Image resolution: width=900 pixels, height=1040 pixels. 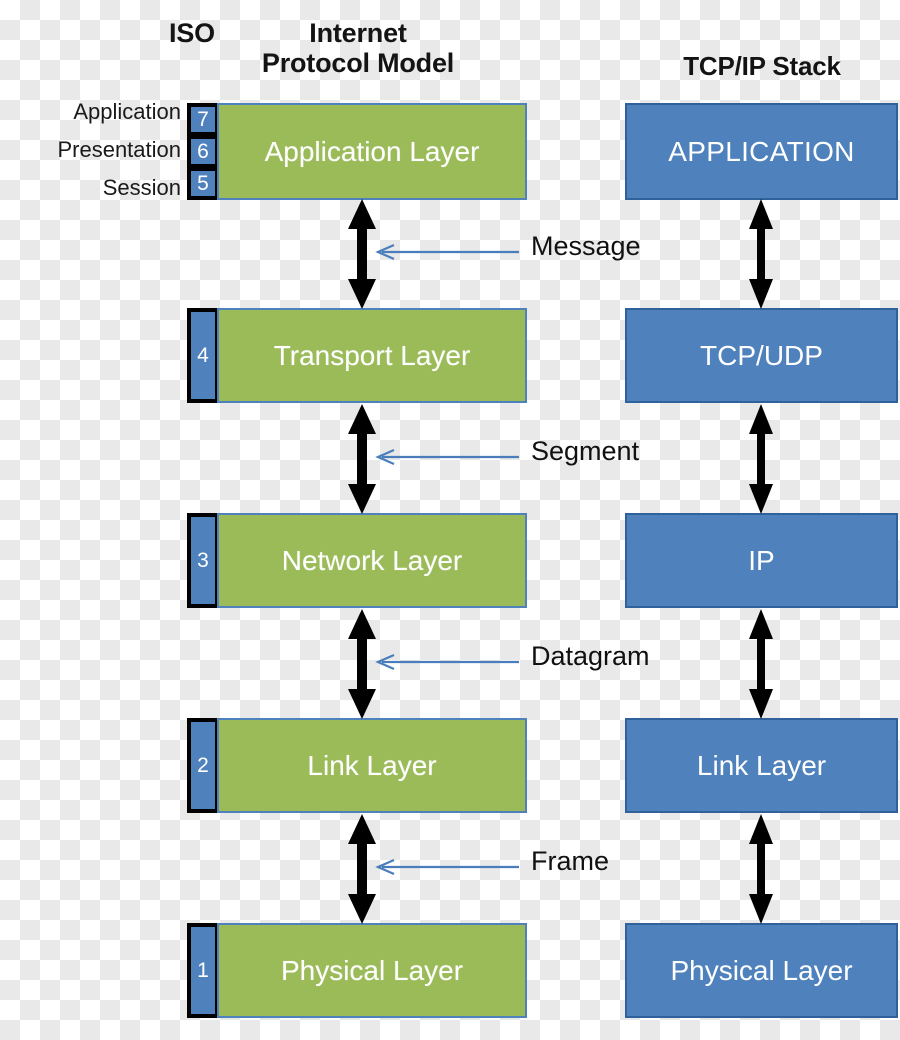 I want to click on tcpip-layer-label-physical: Physical Layer, so click(x=761, y=970).